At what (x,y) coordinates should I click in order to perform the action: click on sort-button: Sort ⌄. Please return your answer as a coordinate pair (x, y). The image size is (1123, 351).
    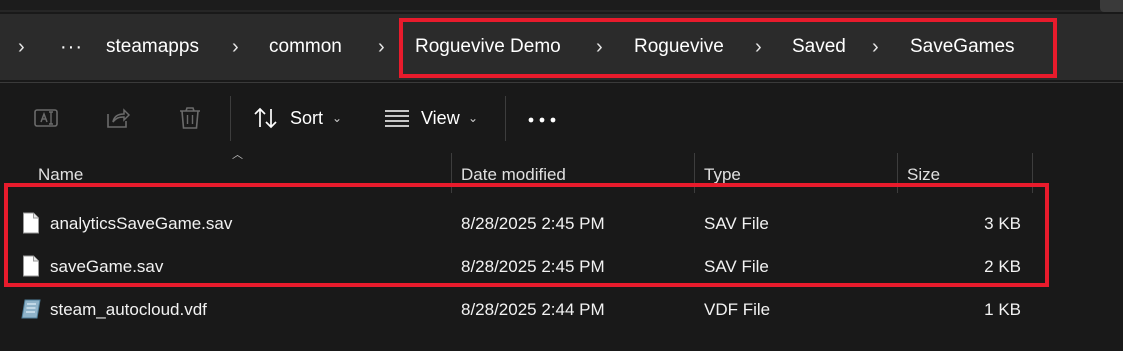
    Looking at the image, I should click on (302, 118).